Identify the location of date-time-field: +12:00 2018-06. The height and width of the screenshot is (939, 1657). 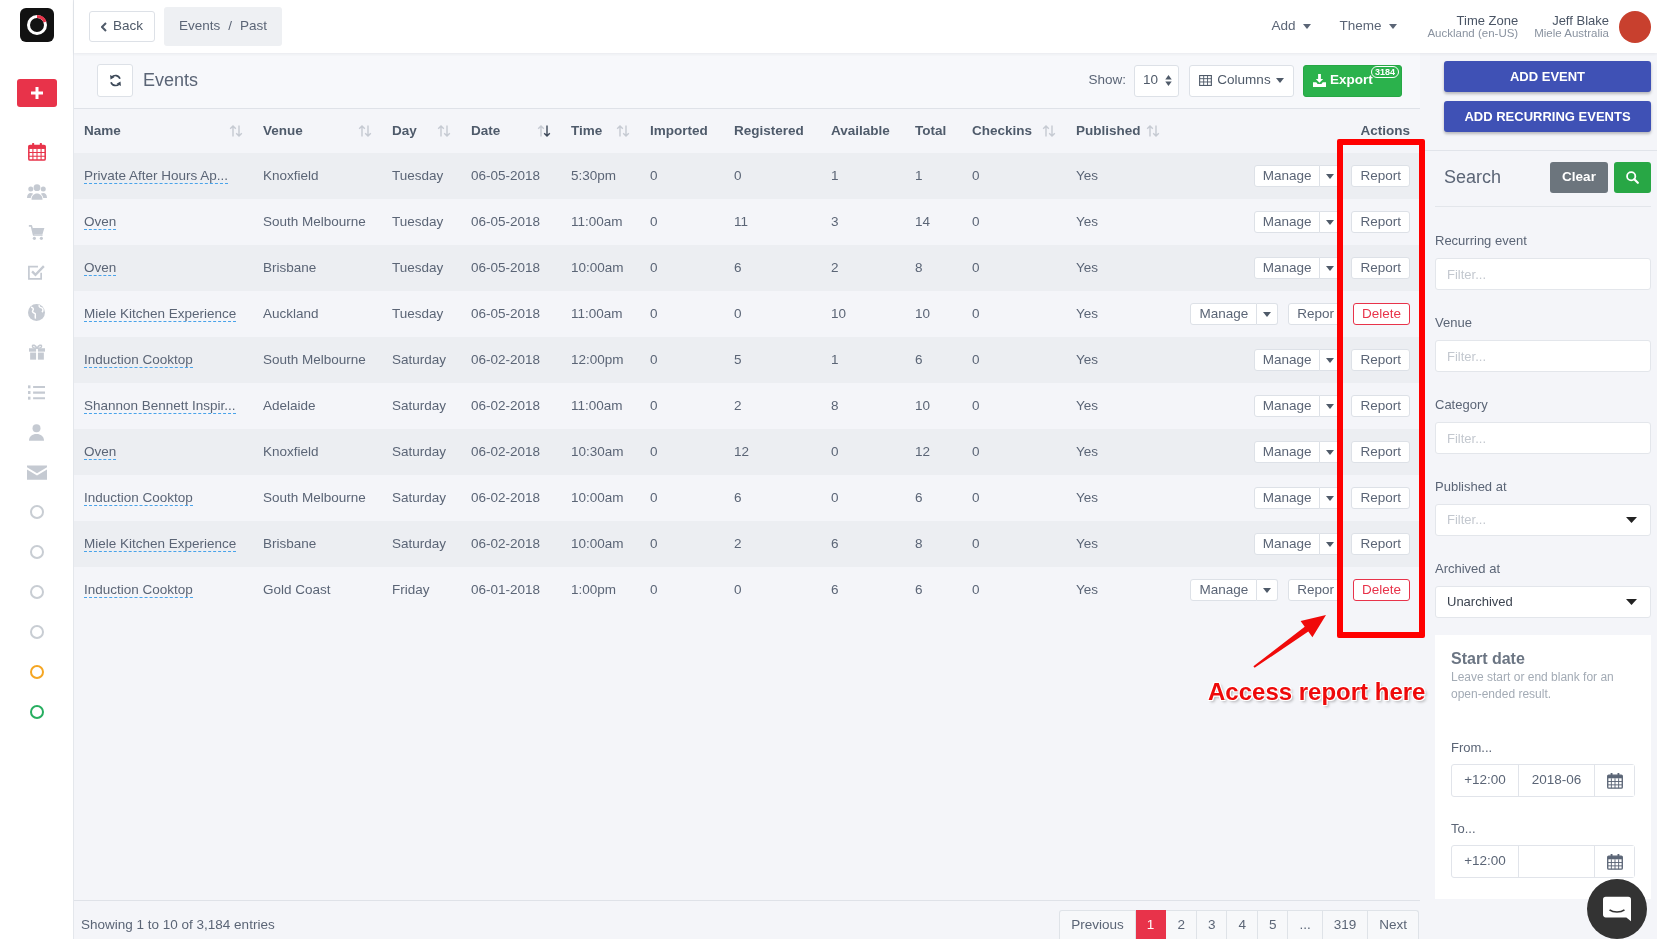
(1543, 780).